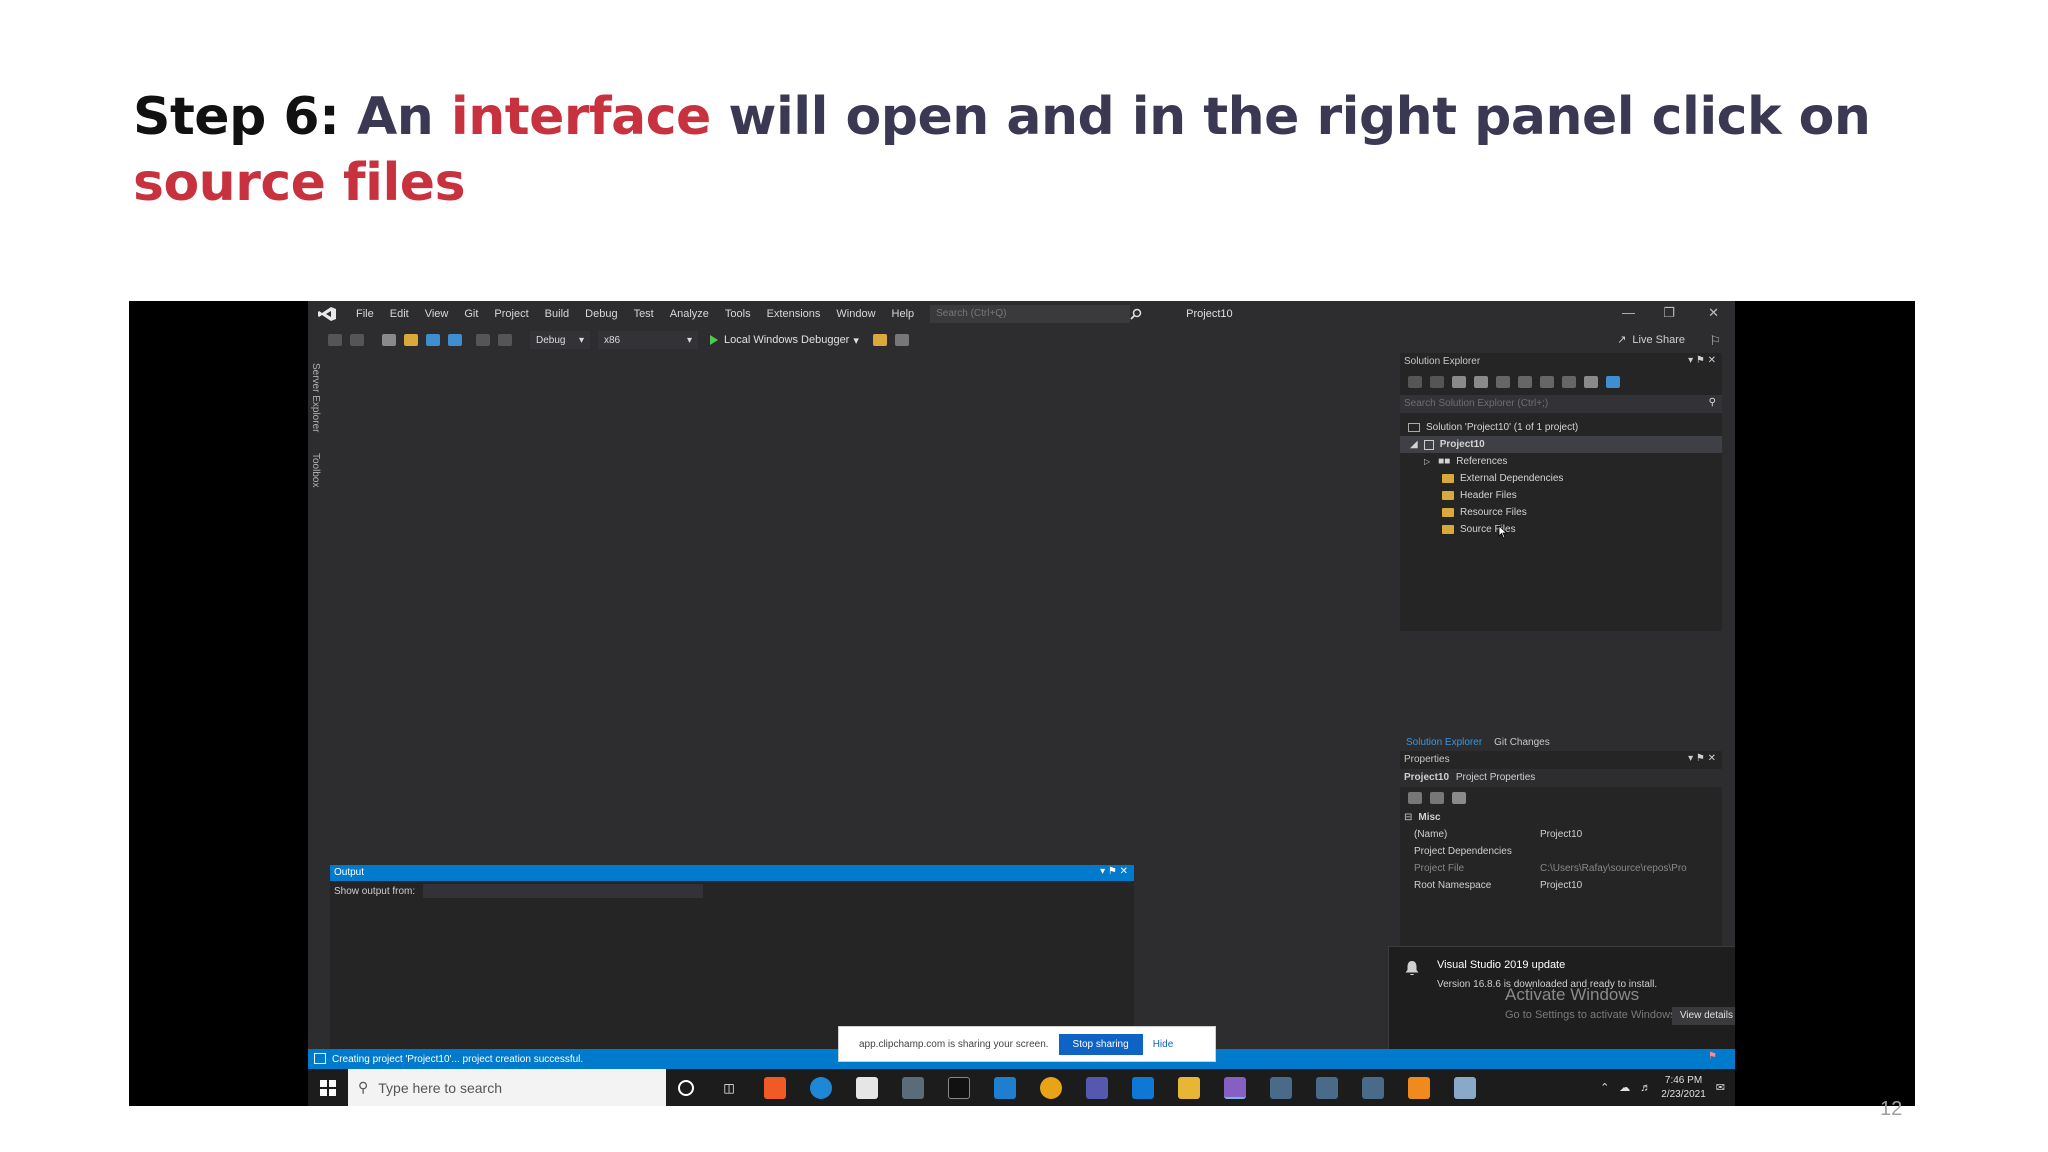 The image size is (2048, 1152). What do you see at coordinates (563, 891) in the screenshot?
I see `output-source-select` at bounding box center [563, 891].